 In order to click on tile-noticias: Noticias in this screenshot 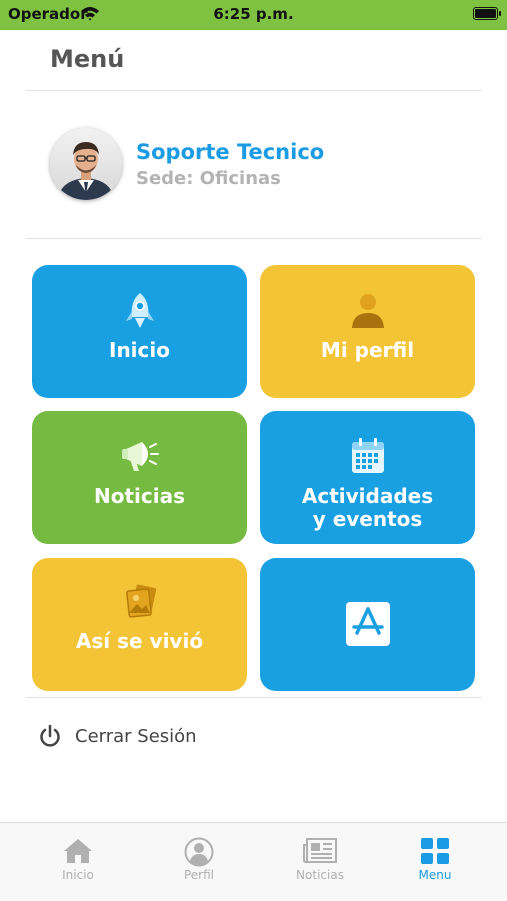, I will do `click(139, 477)`.